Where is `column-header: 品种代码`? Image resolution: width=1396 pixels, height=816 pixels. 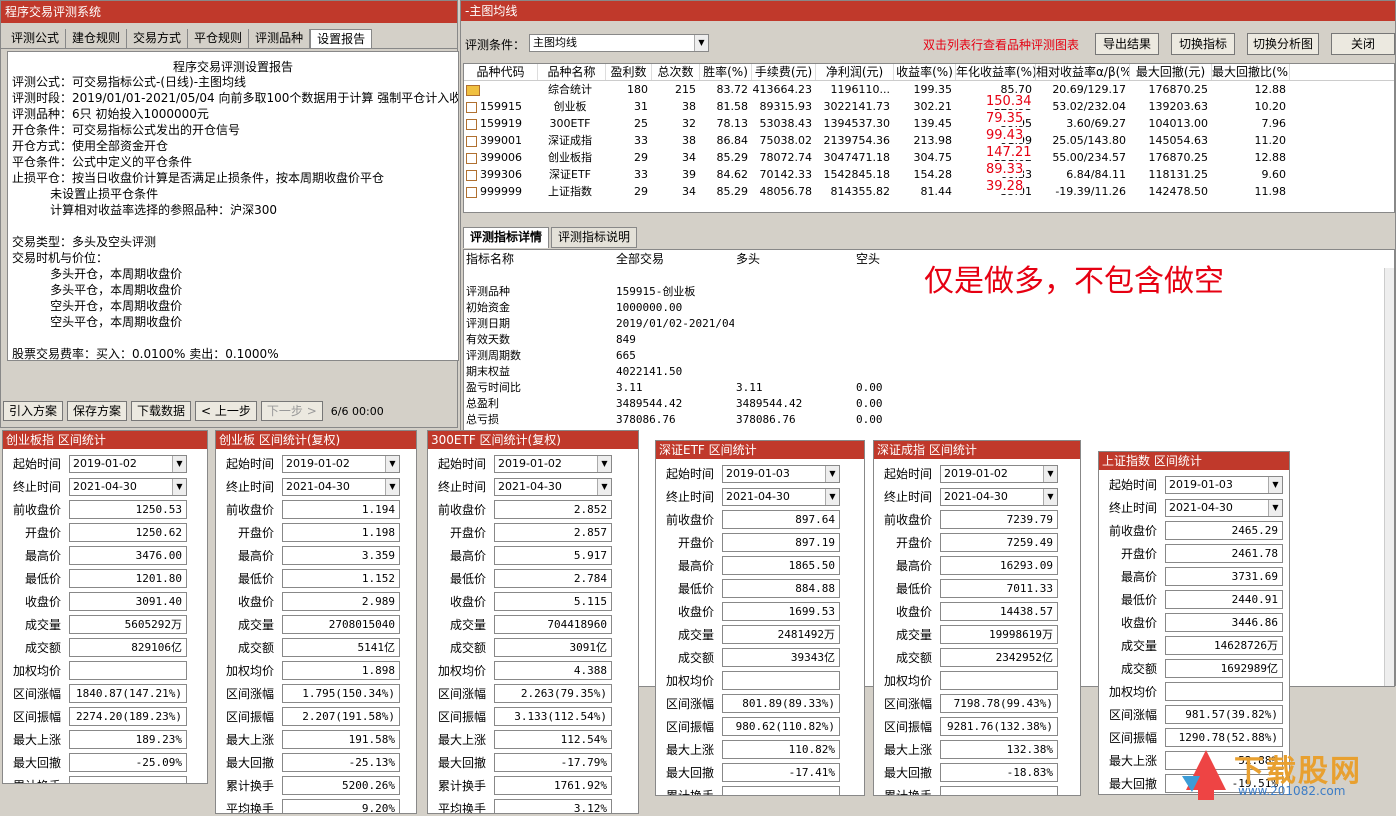 column-header: 品种代码 is located at coordinates (501, 72).